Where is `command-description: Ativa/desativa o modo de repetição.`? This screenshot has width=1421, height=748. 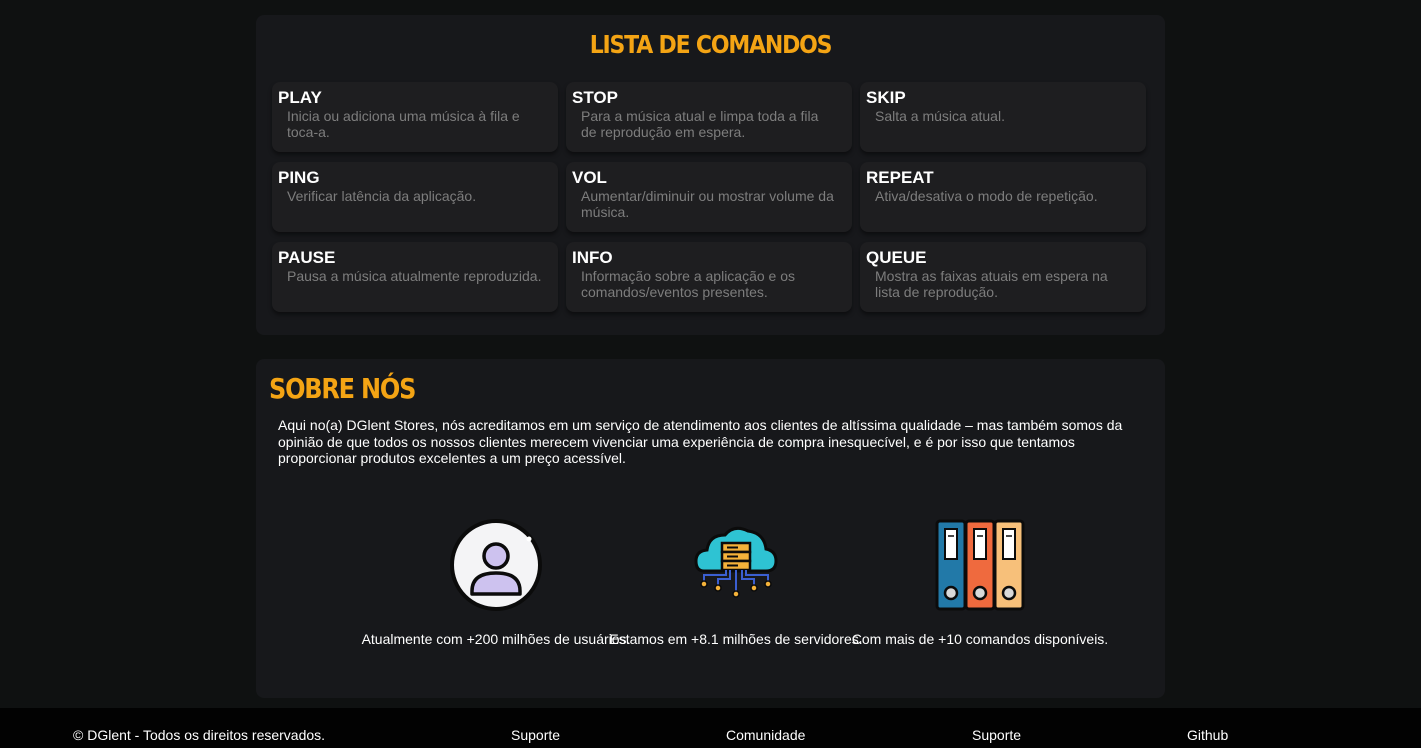
command-description: Ativa/desativa o modo de repetição. is located at coordinates (986, 196).